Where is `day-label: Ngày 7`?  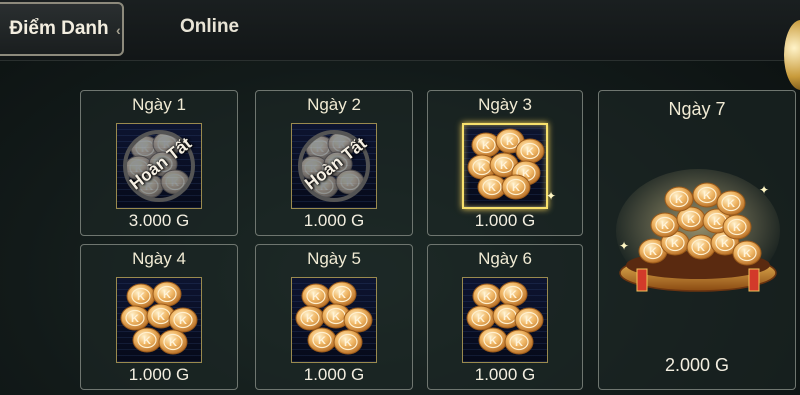
day-label: Ngày 7 is located at coordinates (697, 109).